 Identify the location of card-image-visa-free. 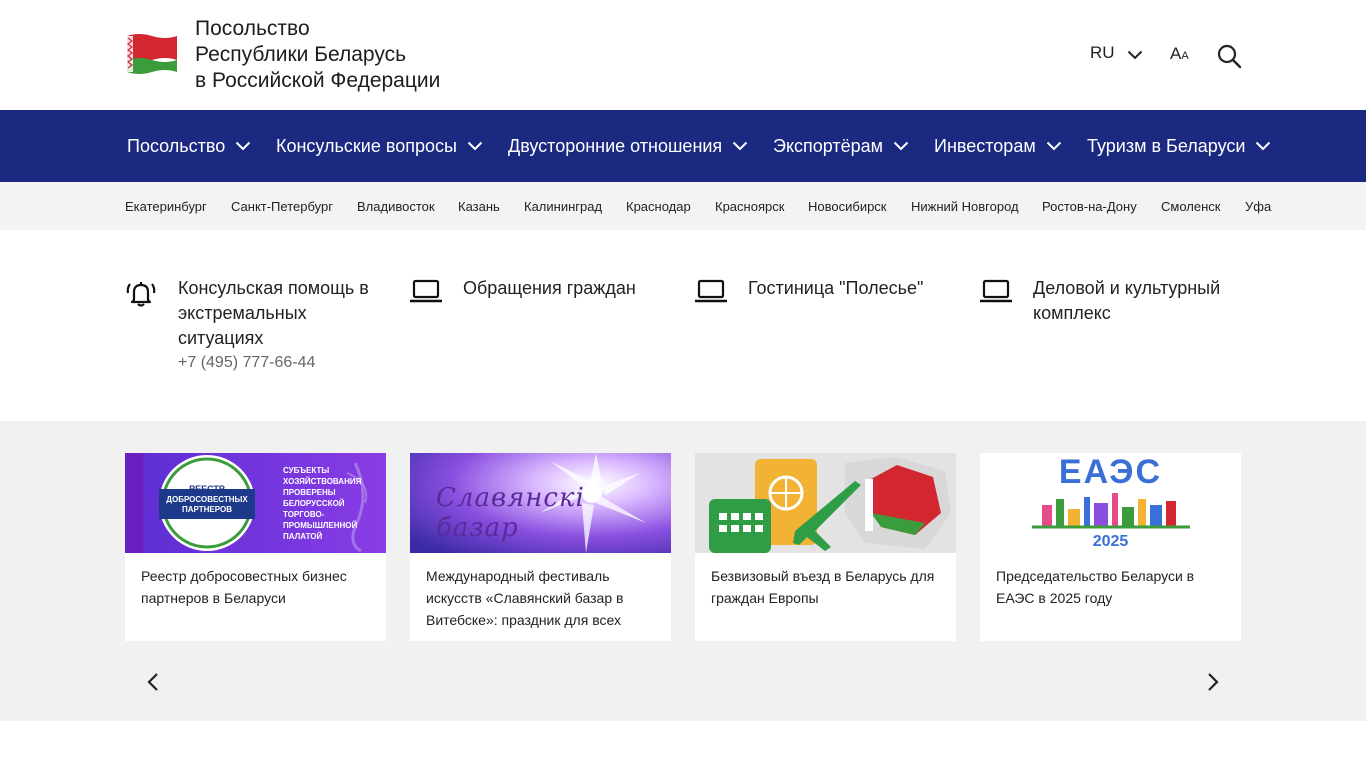
(825, 503).